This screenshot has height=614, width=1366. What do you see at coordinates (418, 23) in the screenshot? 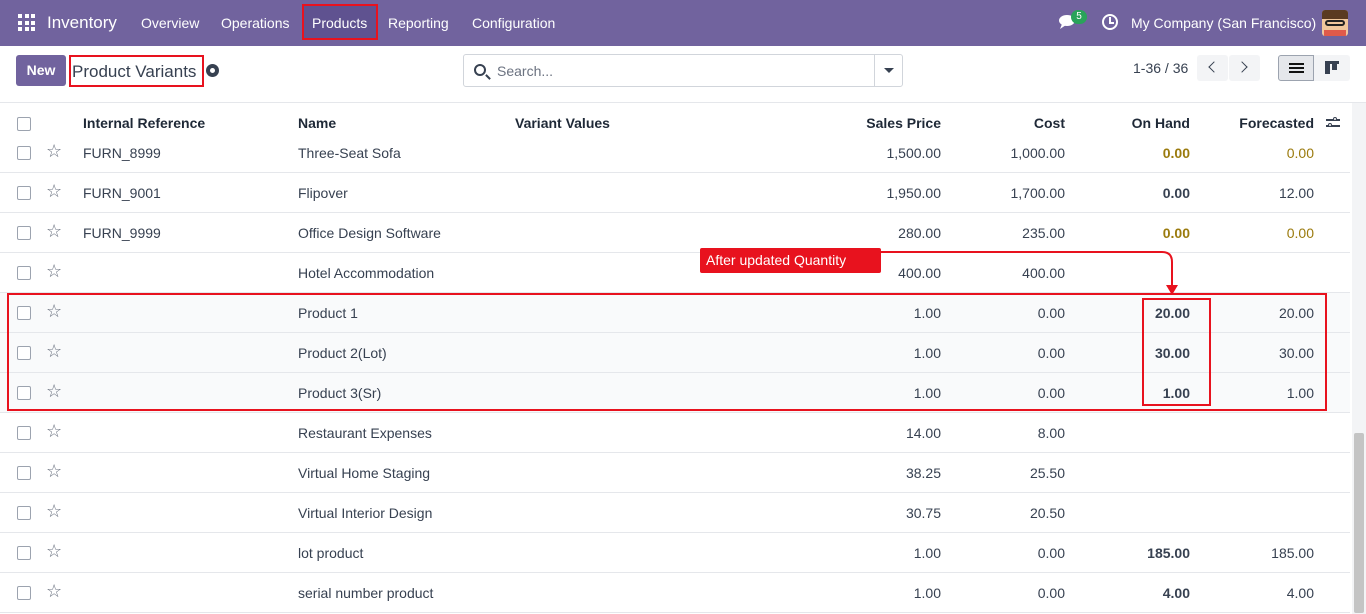
I see `menu-reporting: Reporting` at bounding box center [418, 23].